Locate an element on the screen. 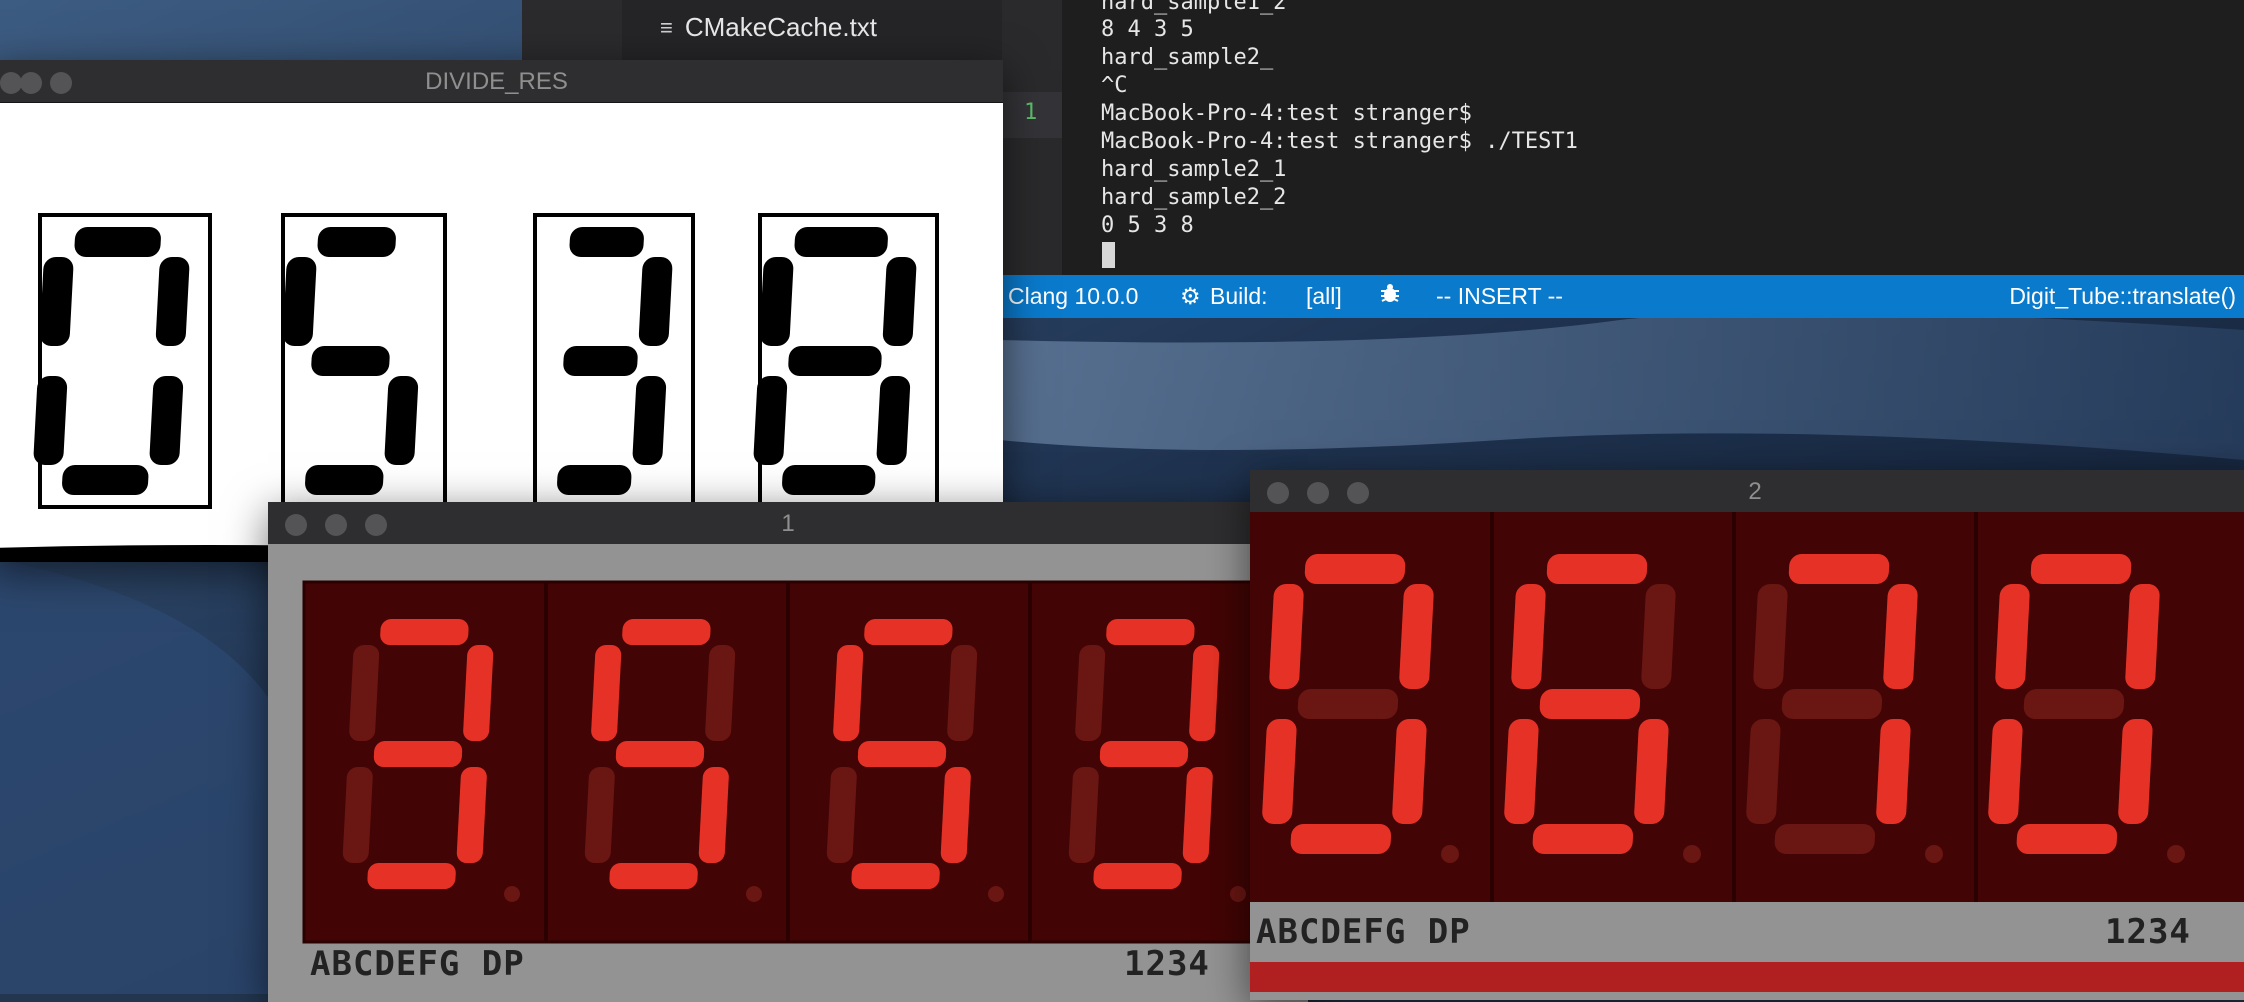  terminal-line: 0 5 3 8 is located at coordinates (1147, 225).